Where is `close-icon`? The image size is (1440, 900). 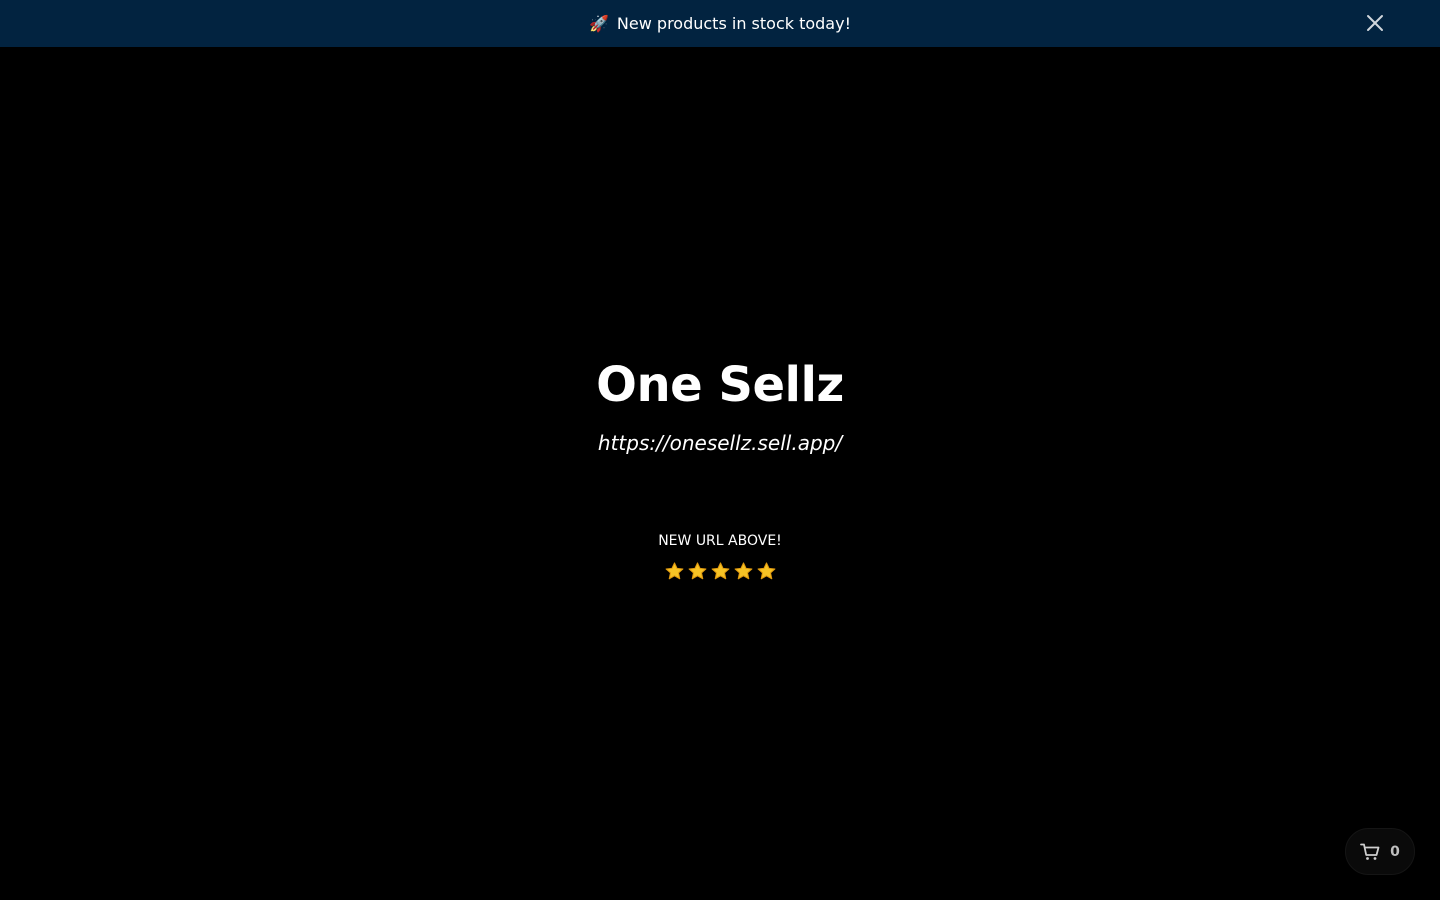 close-icon is located at coordinates (1375, 23).